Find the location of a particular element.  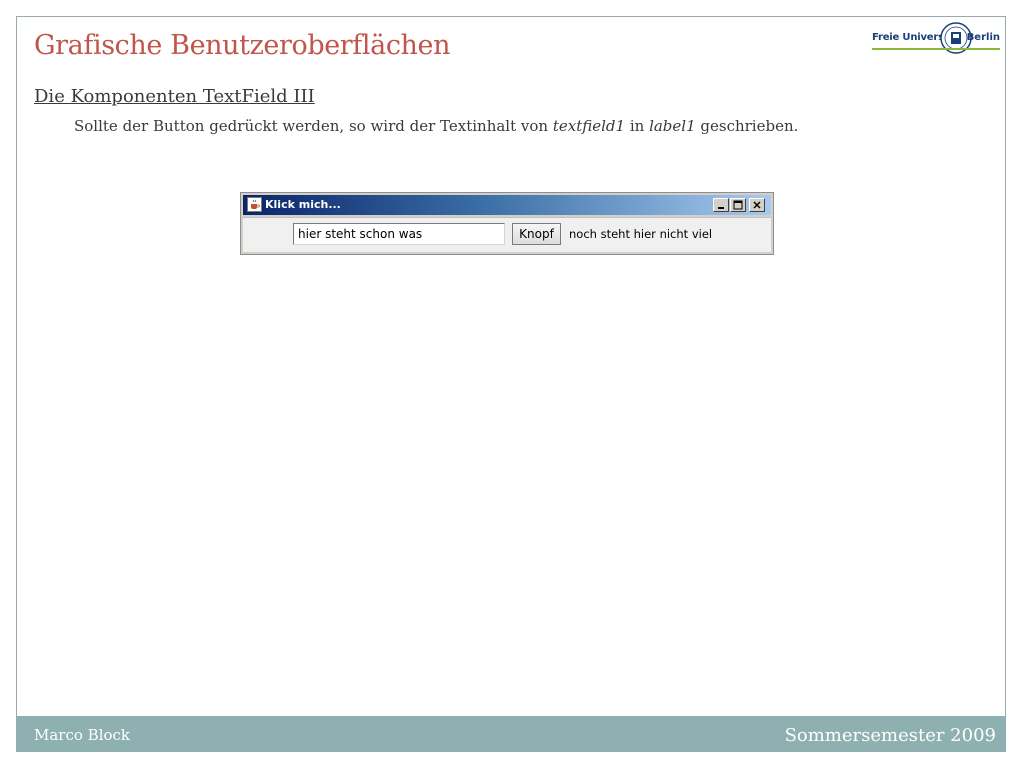

window-content: Knopf noch steht hier nicht viel is located at coordinates (507, 234).